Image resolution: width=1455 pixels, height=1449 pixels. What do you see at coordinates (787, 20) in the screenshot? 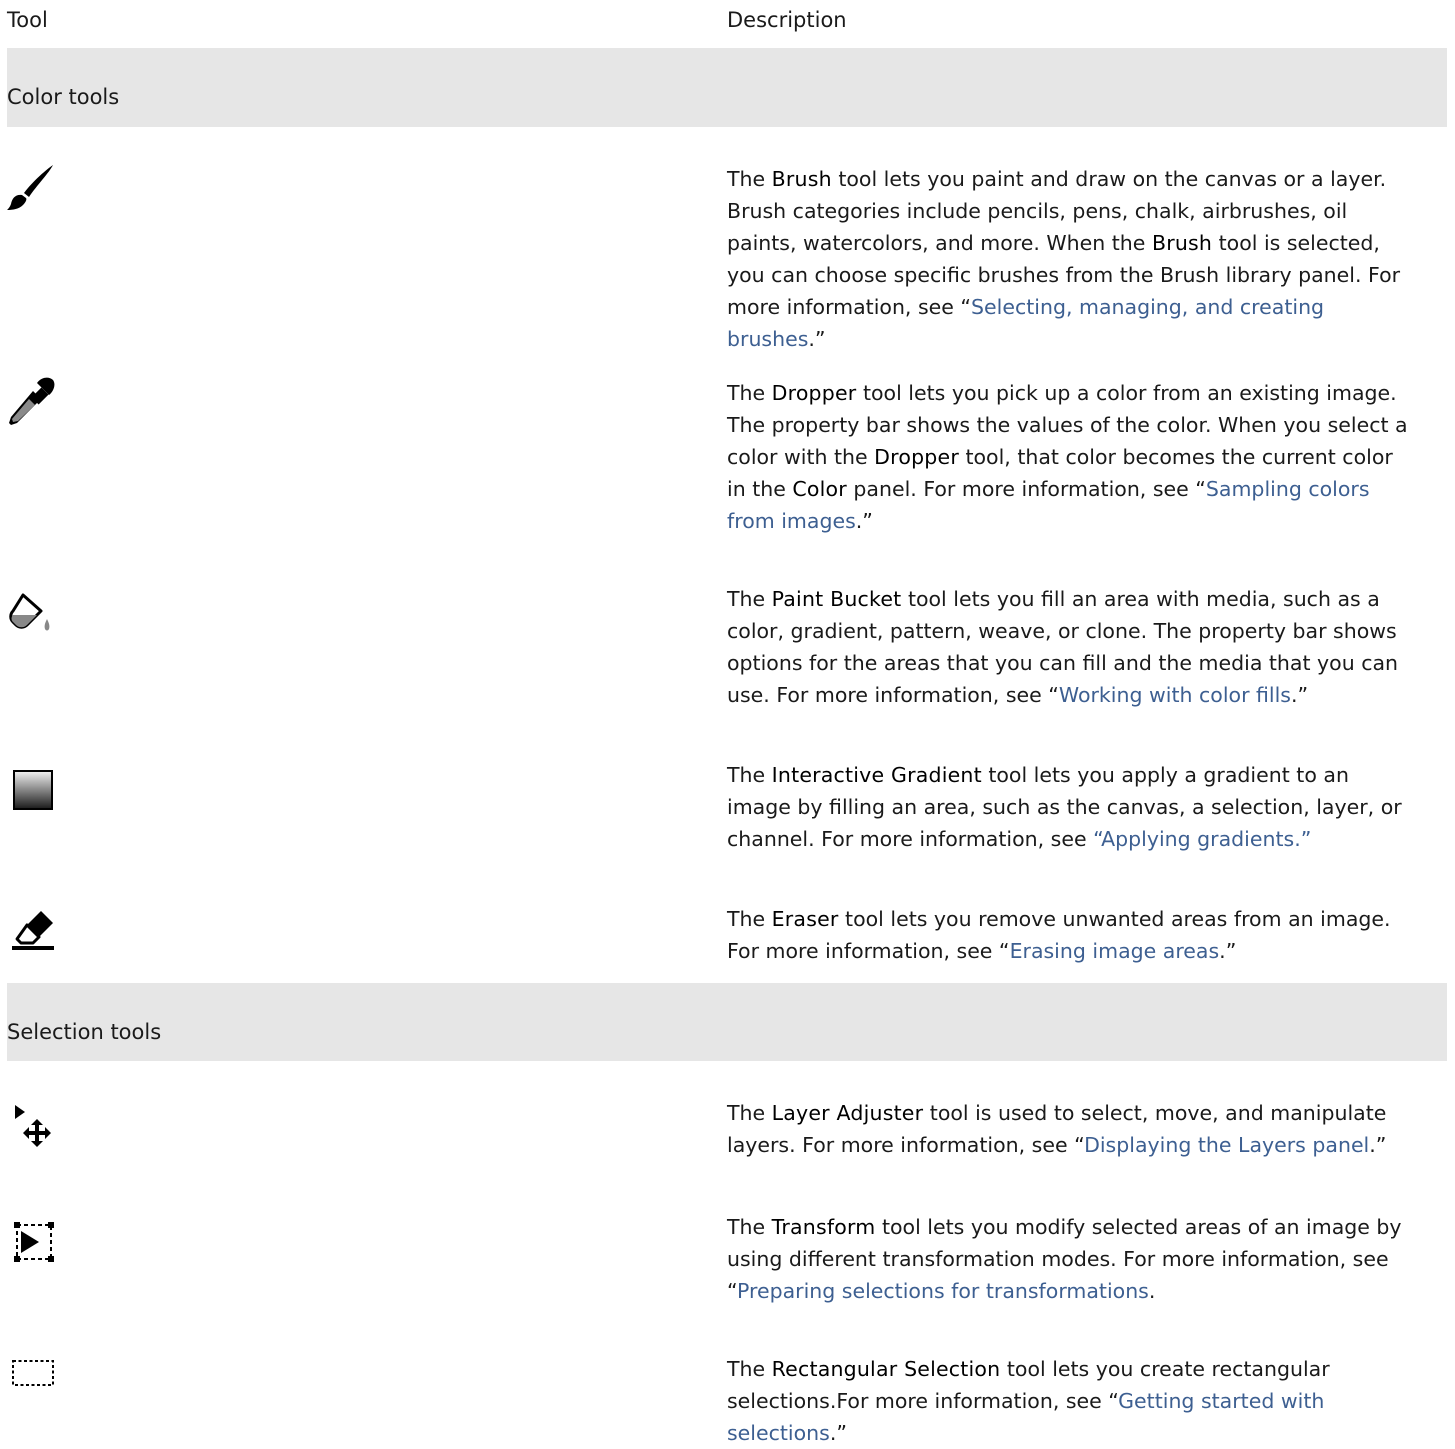
I see `header-description: Description` at bounding box center [787, 20].